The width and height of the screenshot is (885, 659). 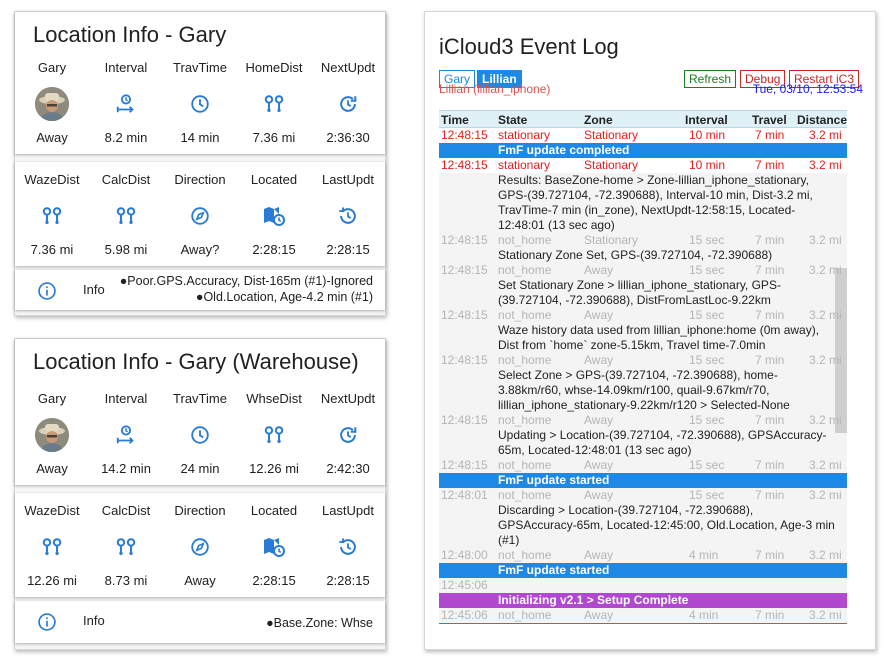 I want to click on attribute-direction: Direction Away, so click(x=200, y=545).